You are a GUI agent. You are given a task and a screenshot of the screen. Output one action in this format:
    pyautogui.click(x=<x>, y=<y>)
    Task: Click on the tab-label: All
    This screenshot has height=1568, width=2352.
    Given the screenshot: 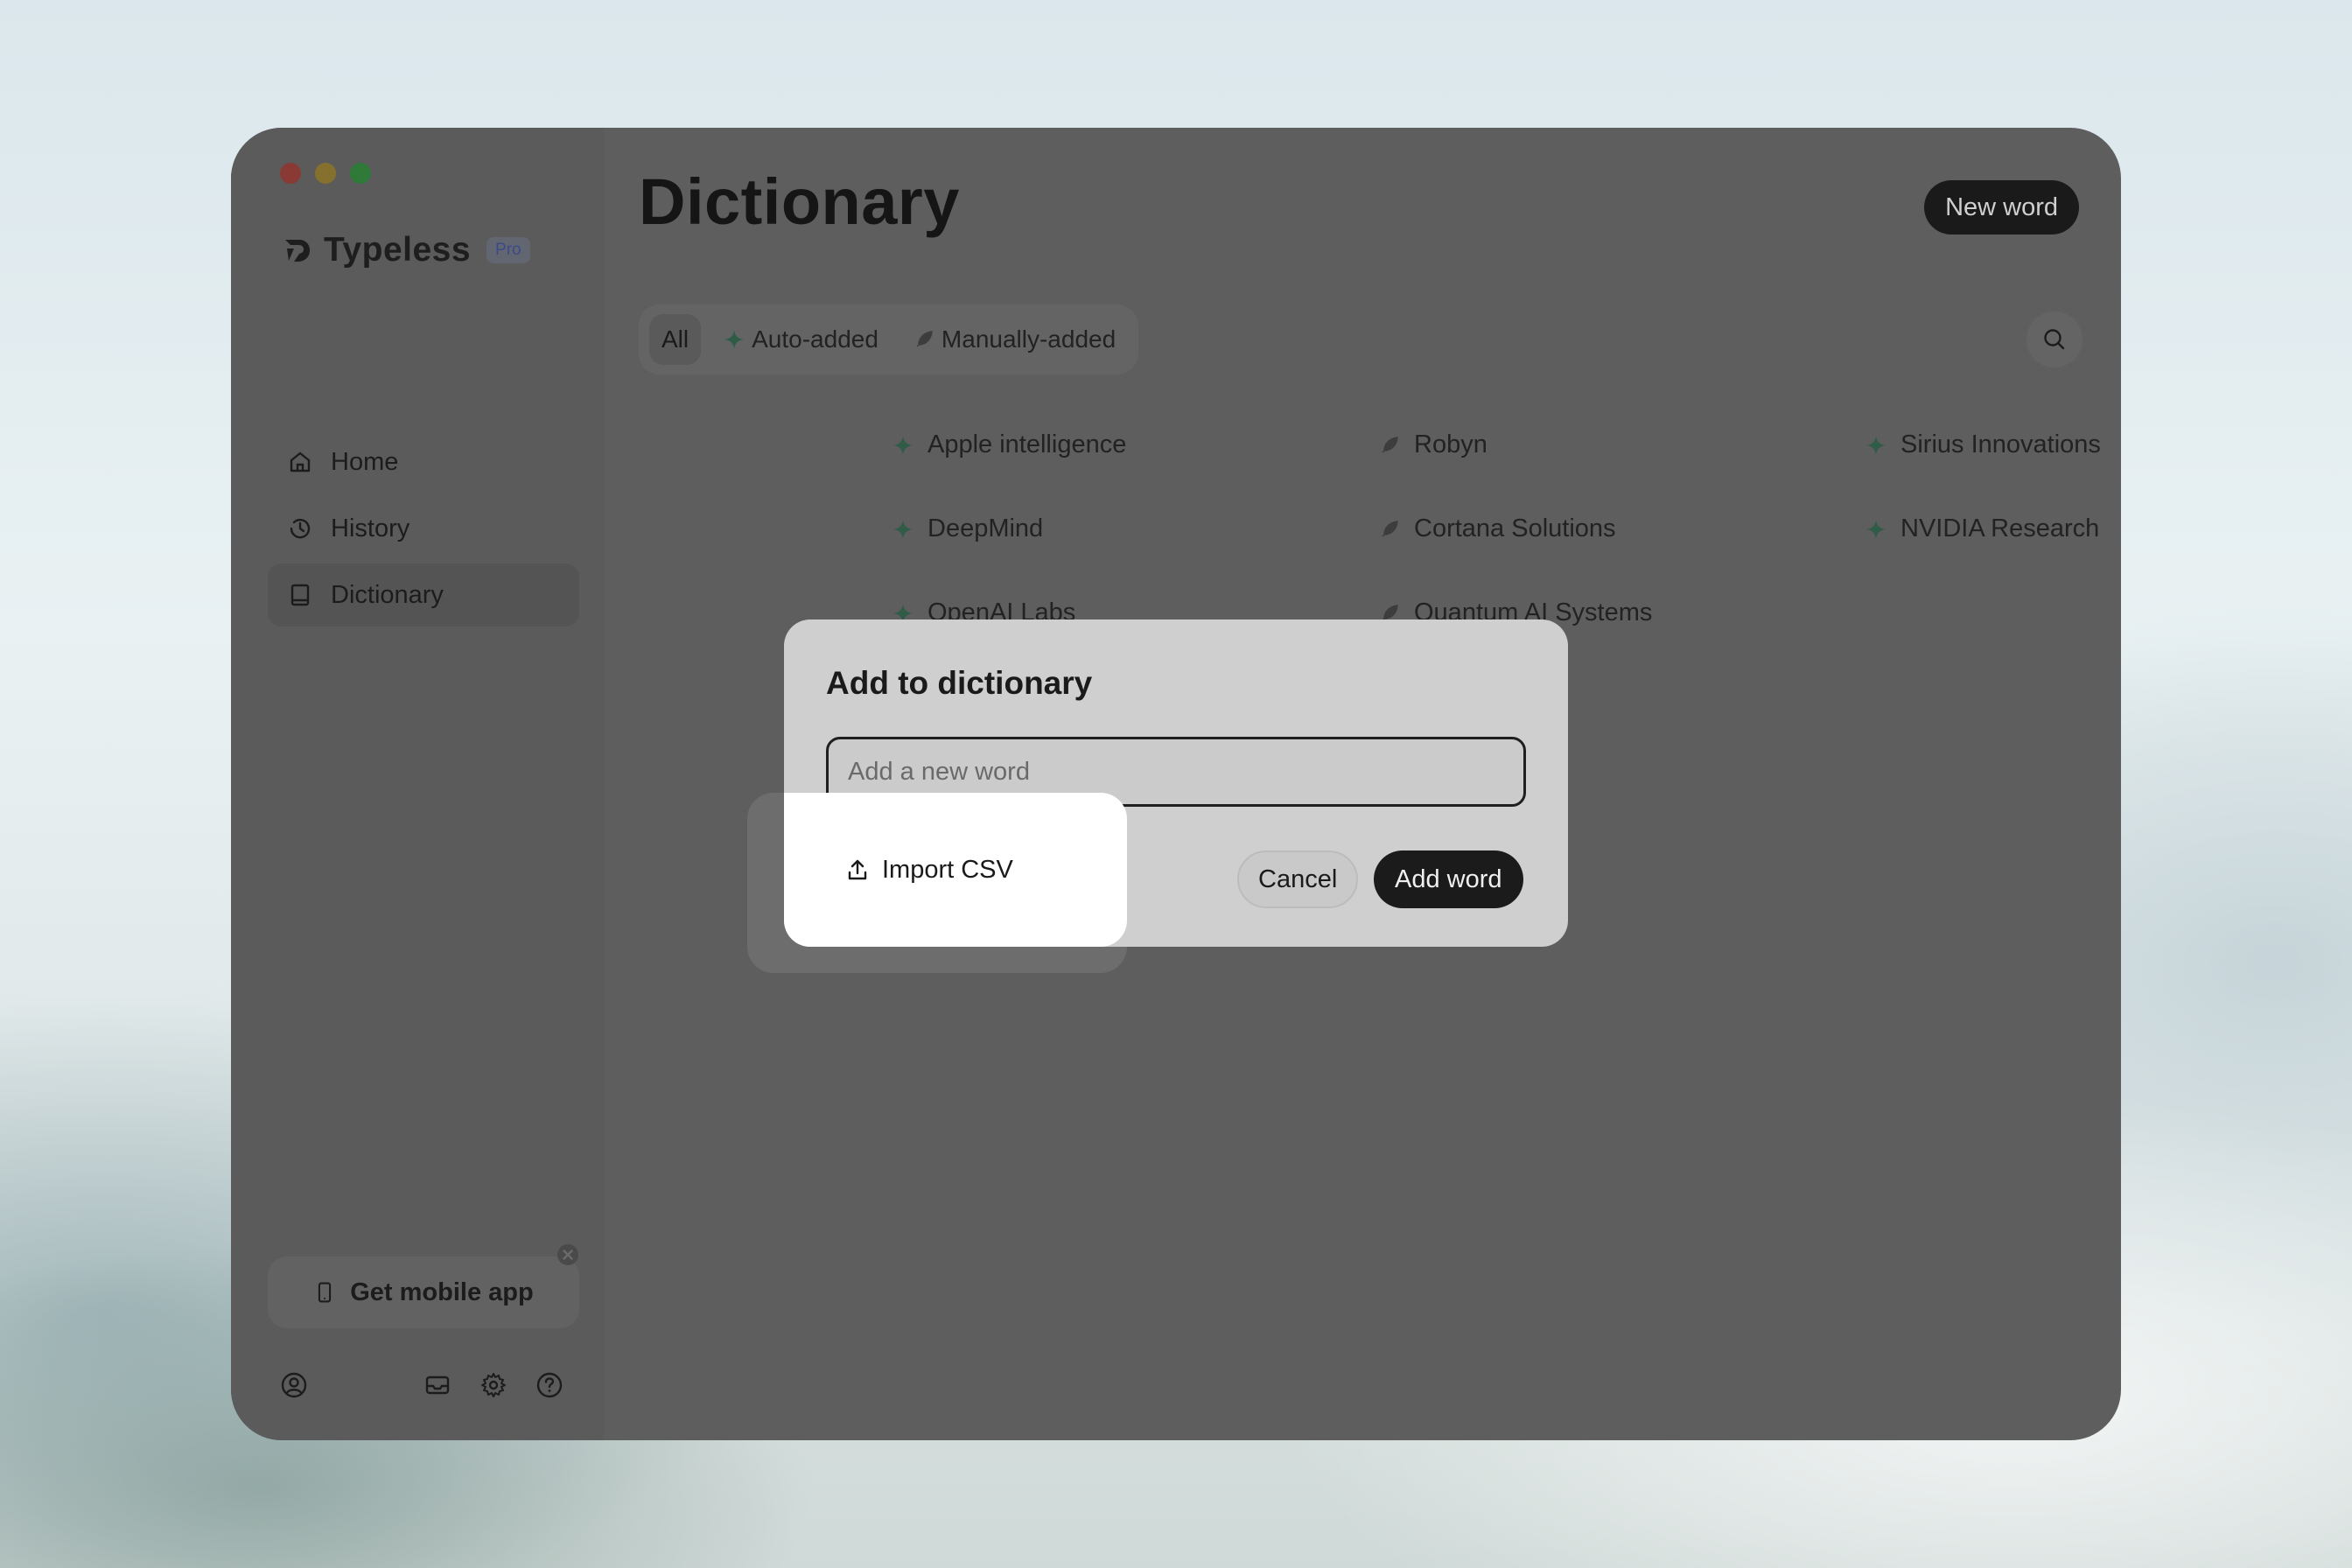 What is the action you would take?
    pyautogui.click(x=676, y=339)
    